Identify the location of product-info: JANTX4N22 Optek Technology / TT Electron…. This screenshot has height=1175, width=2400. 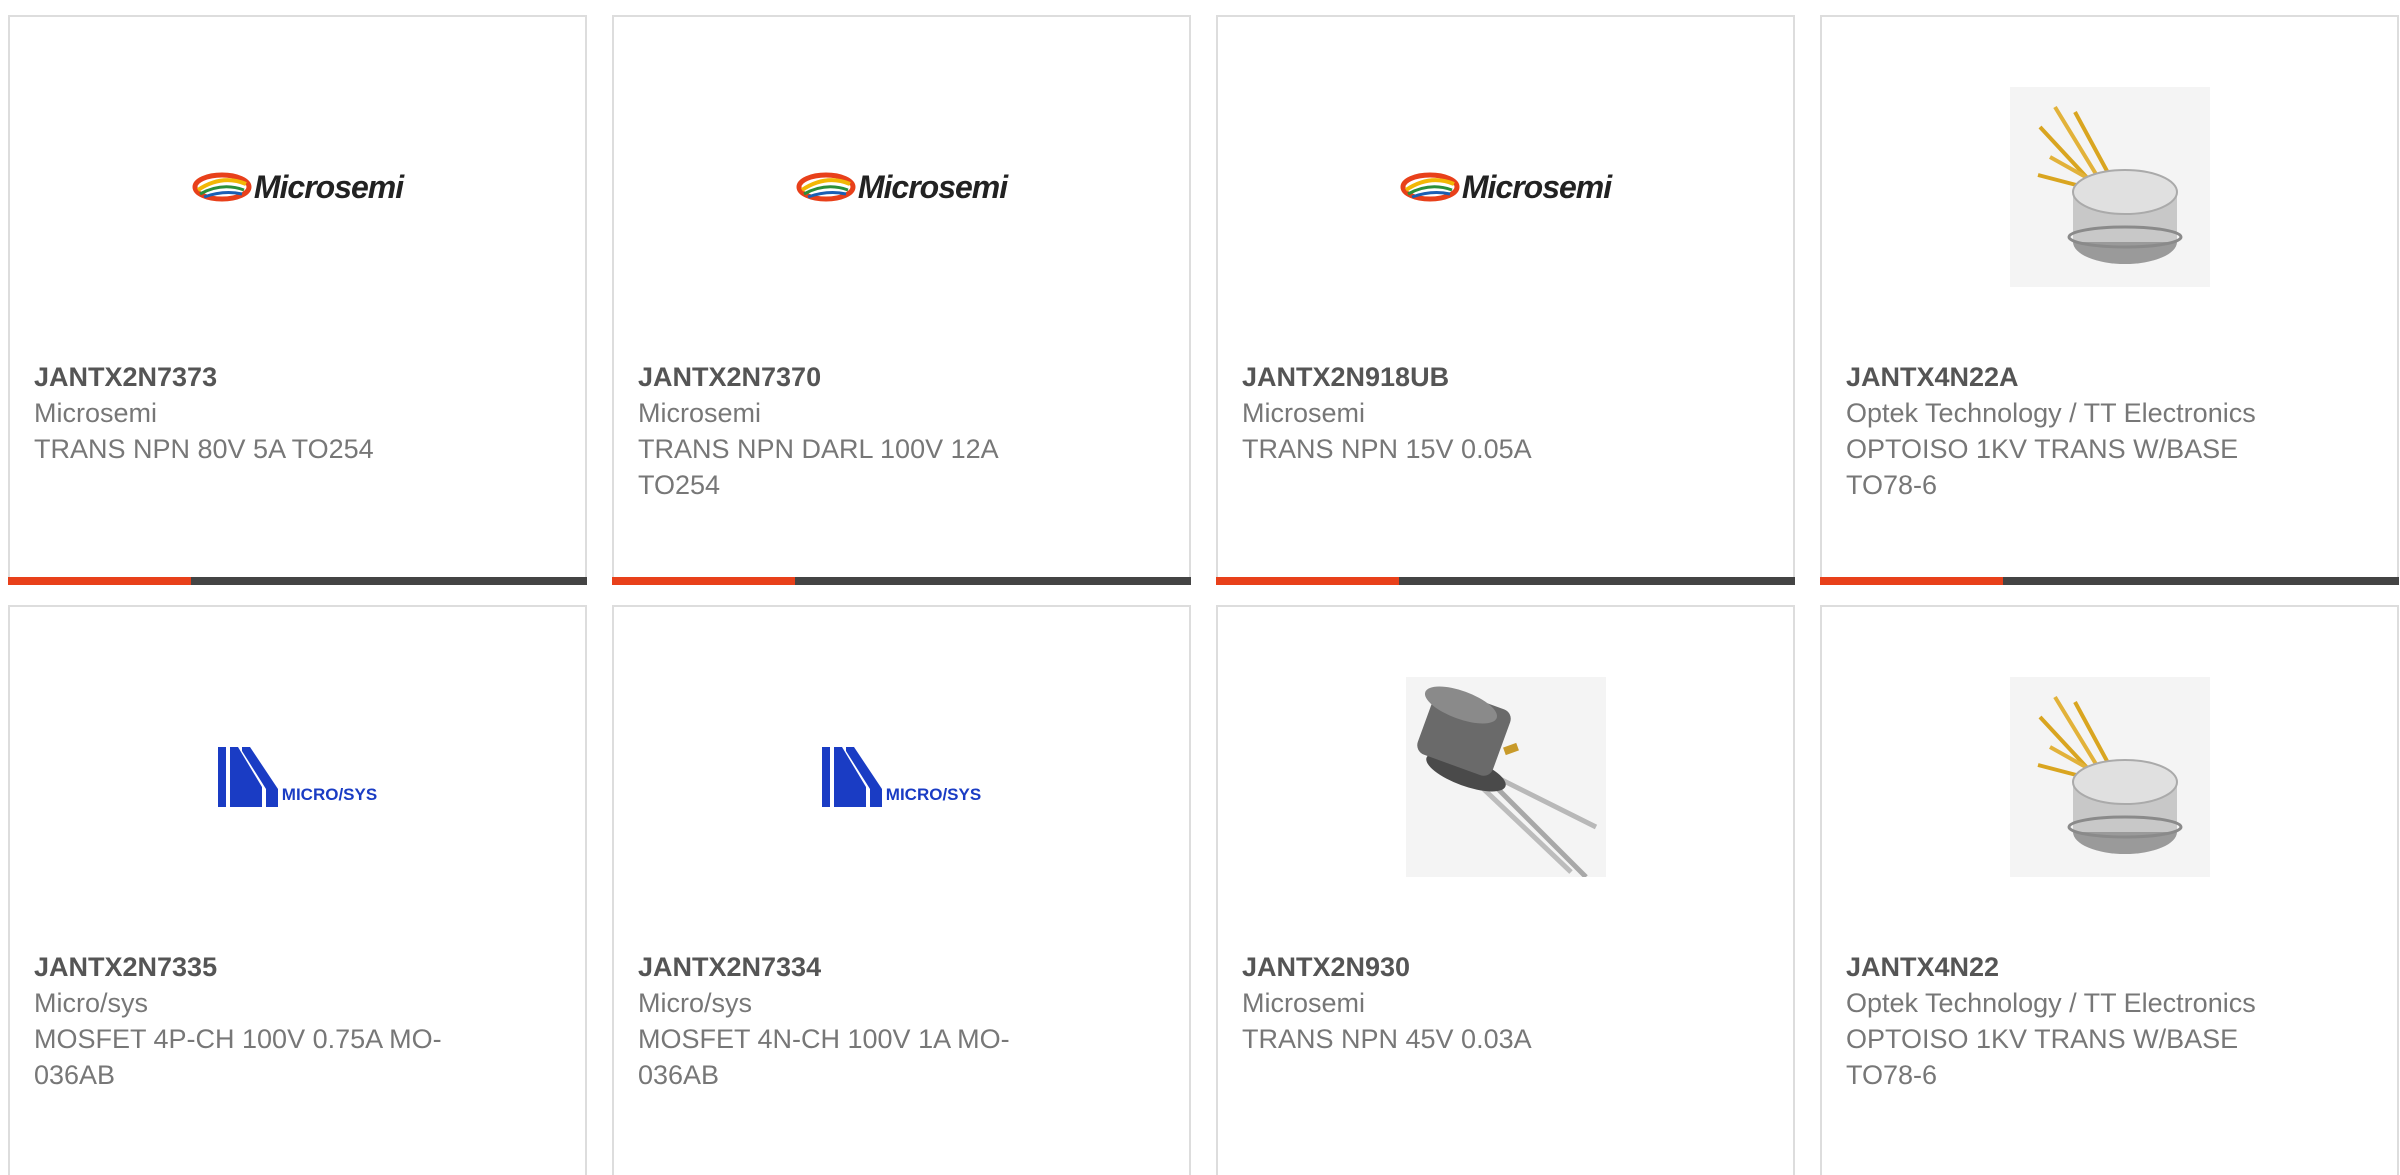
(2061, 1021).